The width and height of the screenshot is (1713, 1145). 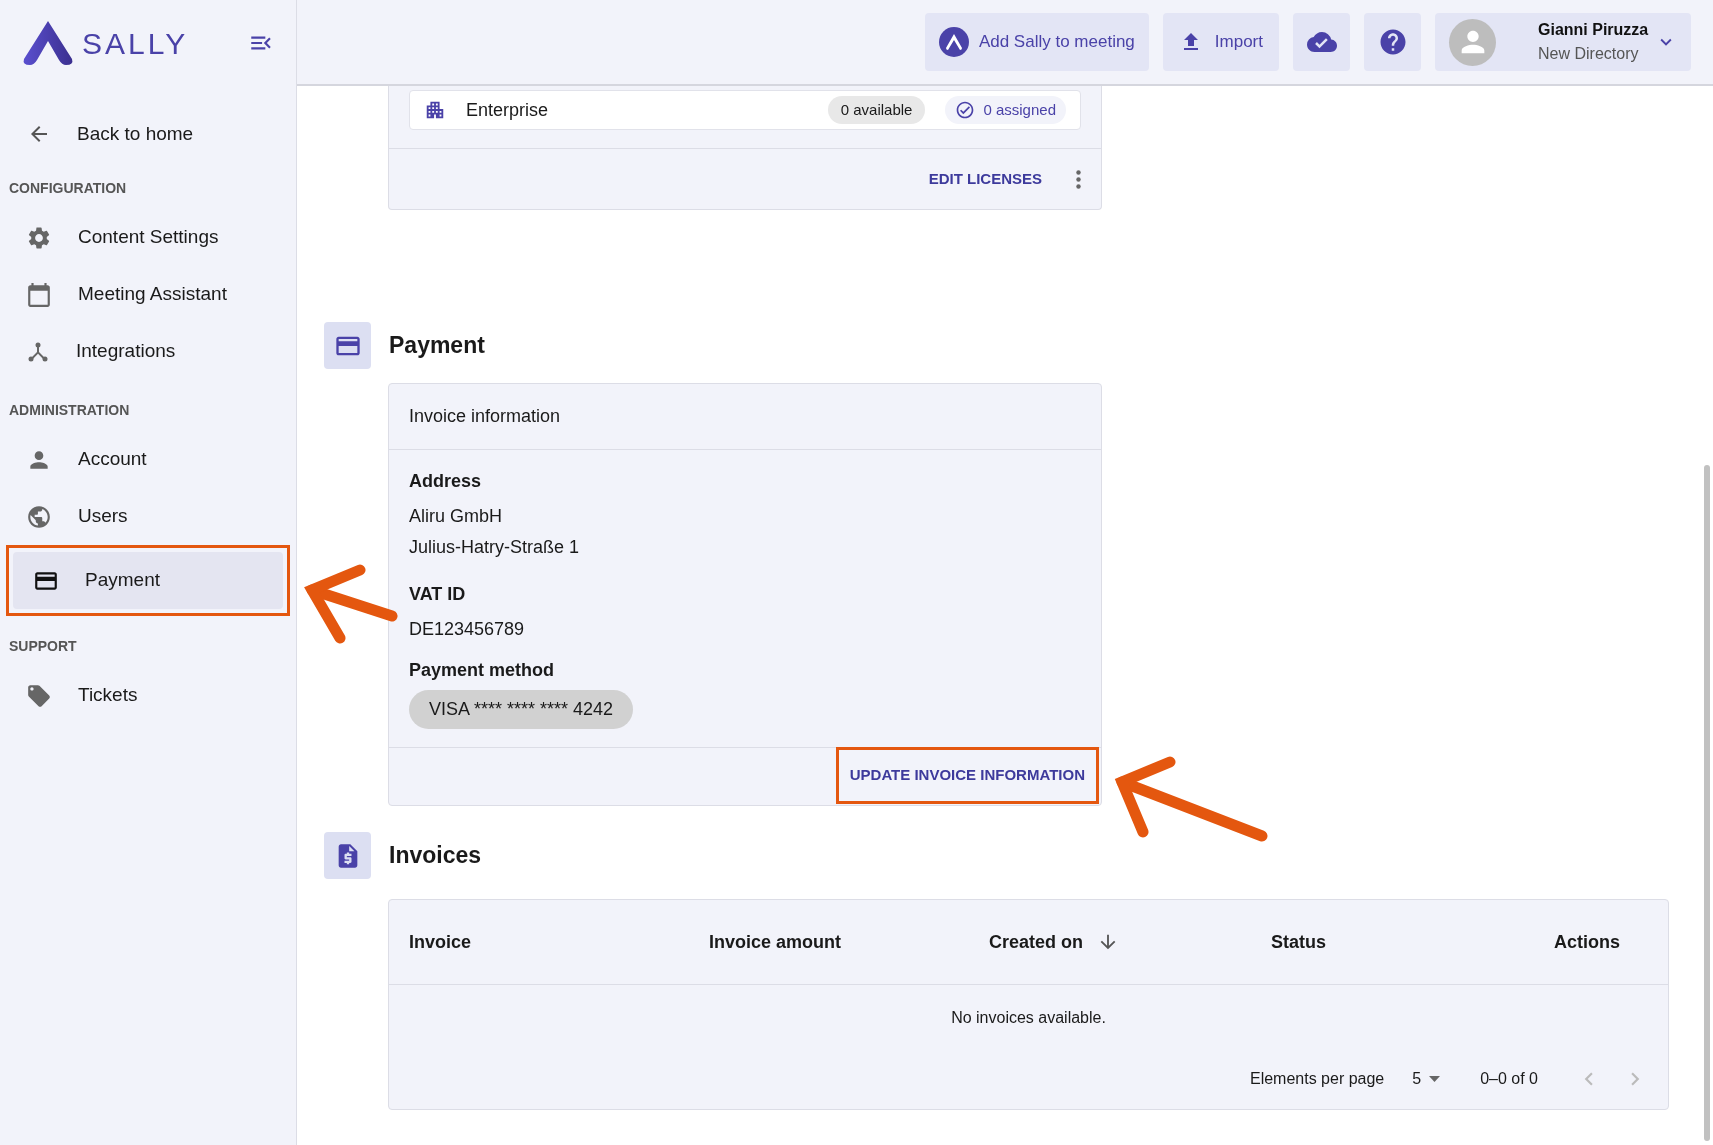 I want to click on per-page-label: Elements per page, so click(x=1317, y=1079).